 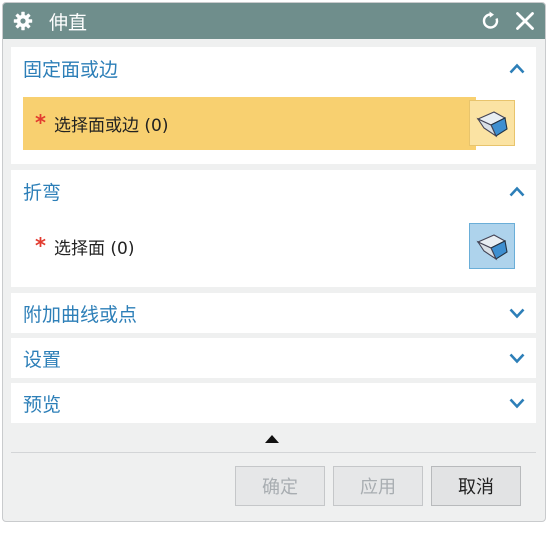 I want to click on collapse-options-icon, so click(x=272, y=439).